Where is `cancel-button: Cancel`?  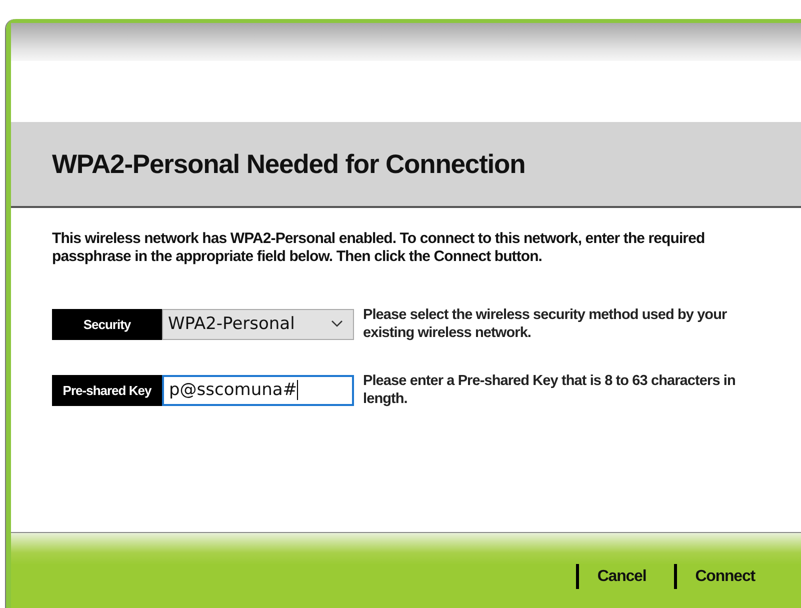 cancel-button: Cancel is located at coordinates (621, 577).